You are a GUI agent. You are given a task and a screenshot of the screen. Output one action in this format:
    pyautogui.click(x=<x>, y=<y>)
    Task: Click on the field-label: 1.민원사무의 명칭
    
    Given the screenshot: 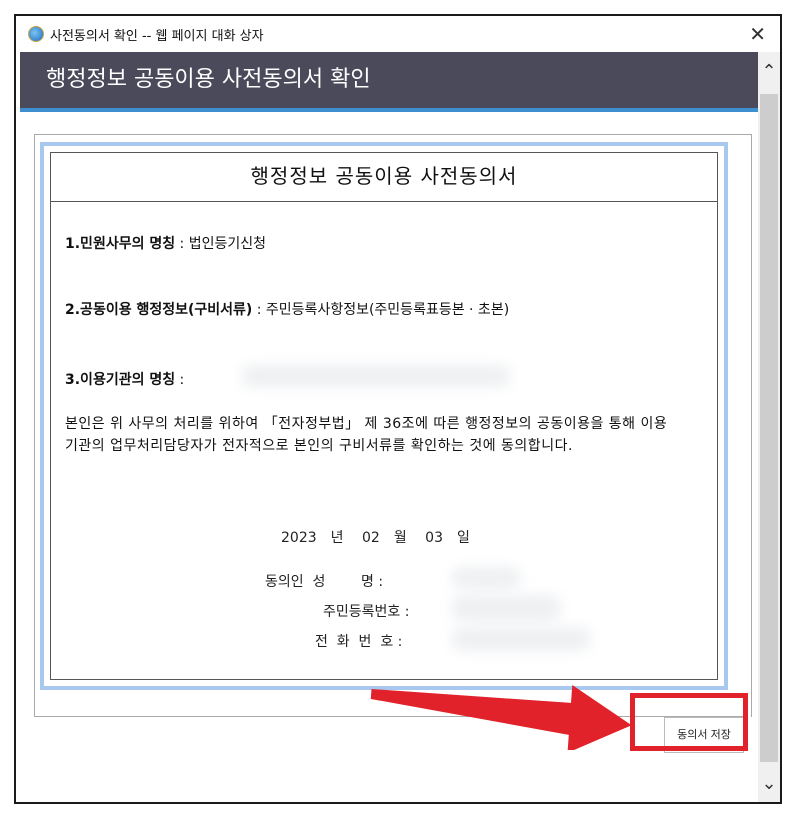 What is the action you would take?
    pyautogui.click(x=120, y=244)
    